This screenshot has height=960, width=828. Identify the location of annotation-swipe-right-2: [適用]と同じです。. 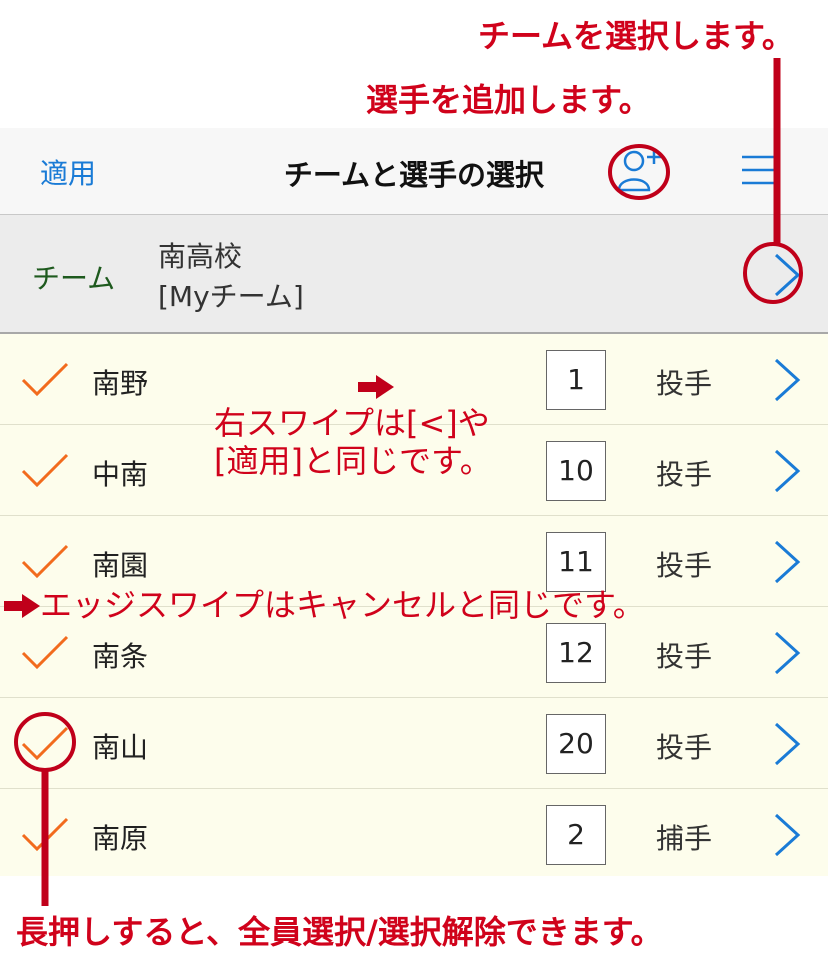
(353, 461).